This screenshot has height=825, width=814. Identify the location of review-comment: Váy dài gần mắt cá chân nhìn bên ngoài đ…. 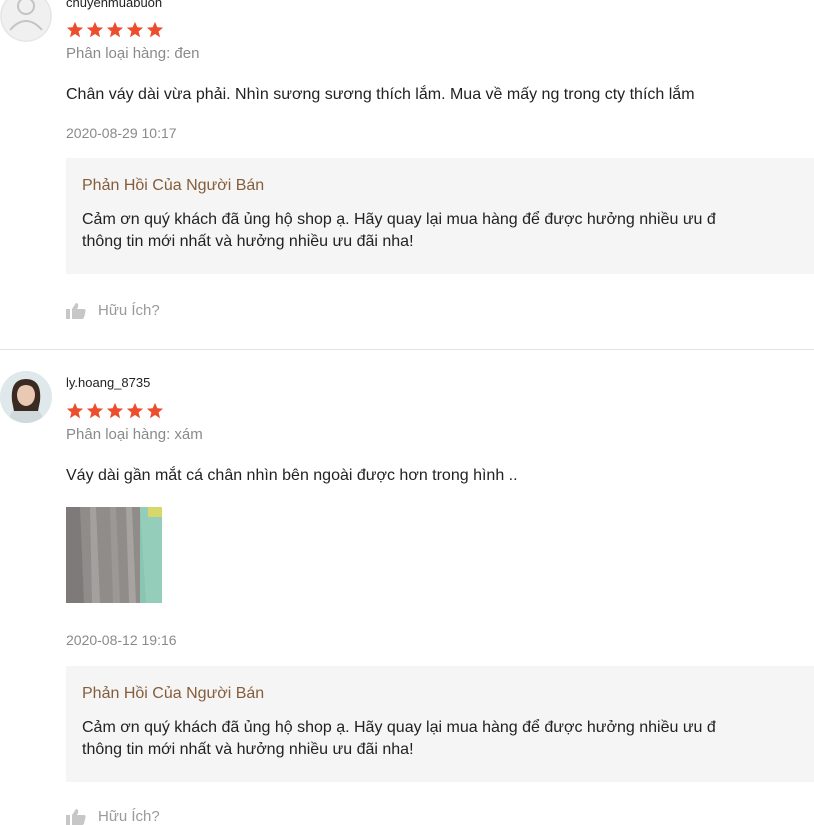
(292, 475).